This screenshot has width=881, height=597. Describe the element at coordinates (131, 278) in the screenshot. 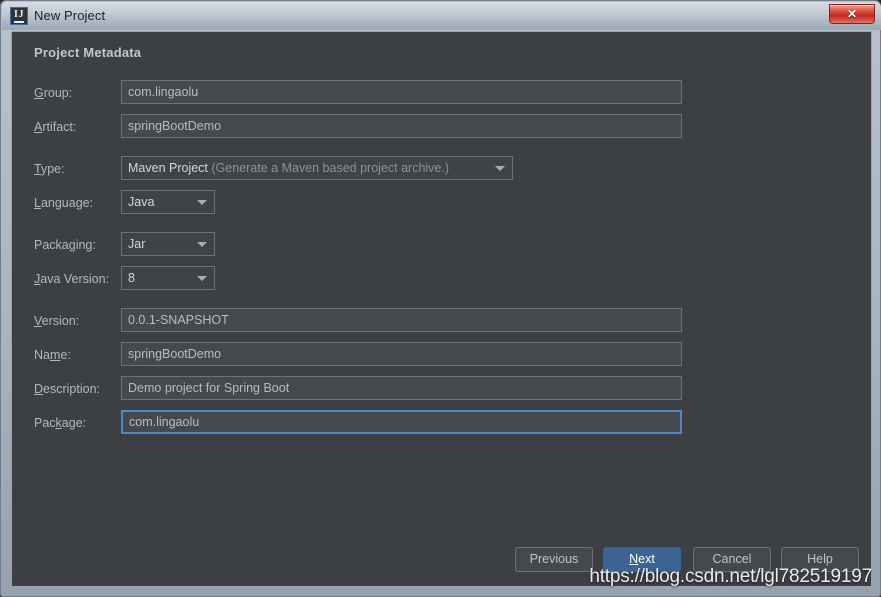

I see `java-version-combobox-value: 8` at that location.